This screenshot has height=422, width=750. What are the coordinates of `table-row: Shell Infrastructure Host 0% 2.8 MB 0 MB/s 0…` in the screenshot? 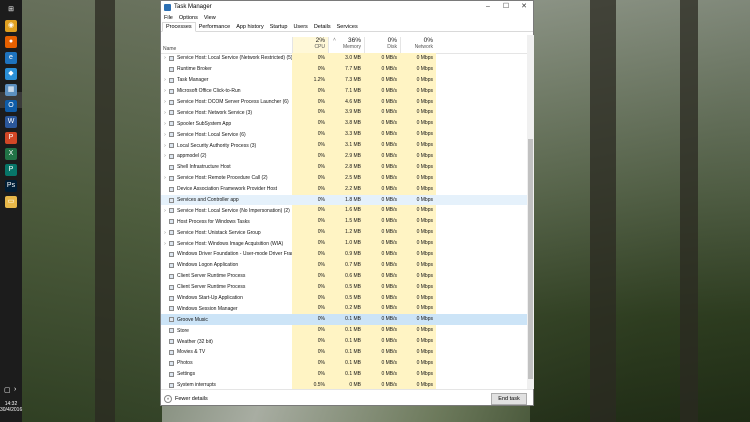 It's located at (344, 167).